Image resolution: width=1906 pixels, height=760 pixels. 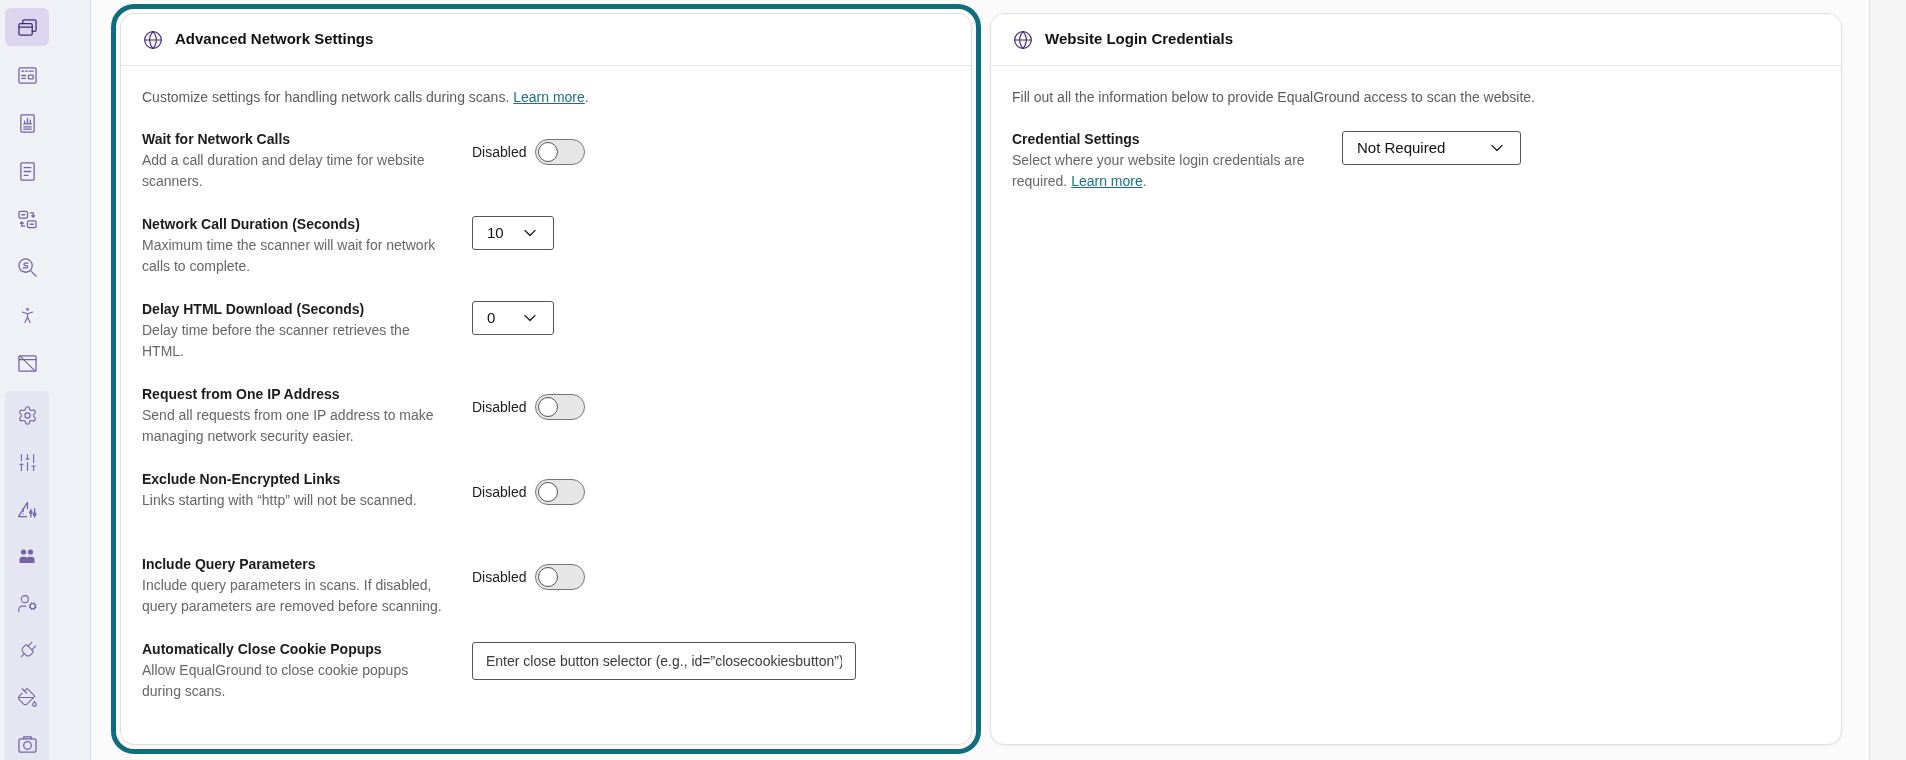 I want to click on setting-title: Delay HTML Download (Seconds), so click(x=254, y=309).